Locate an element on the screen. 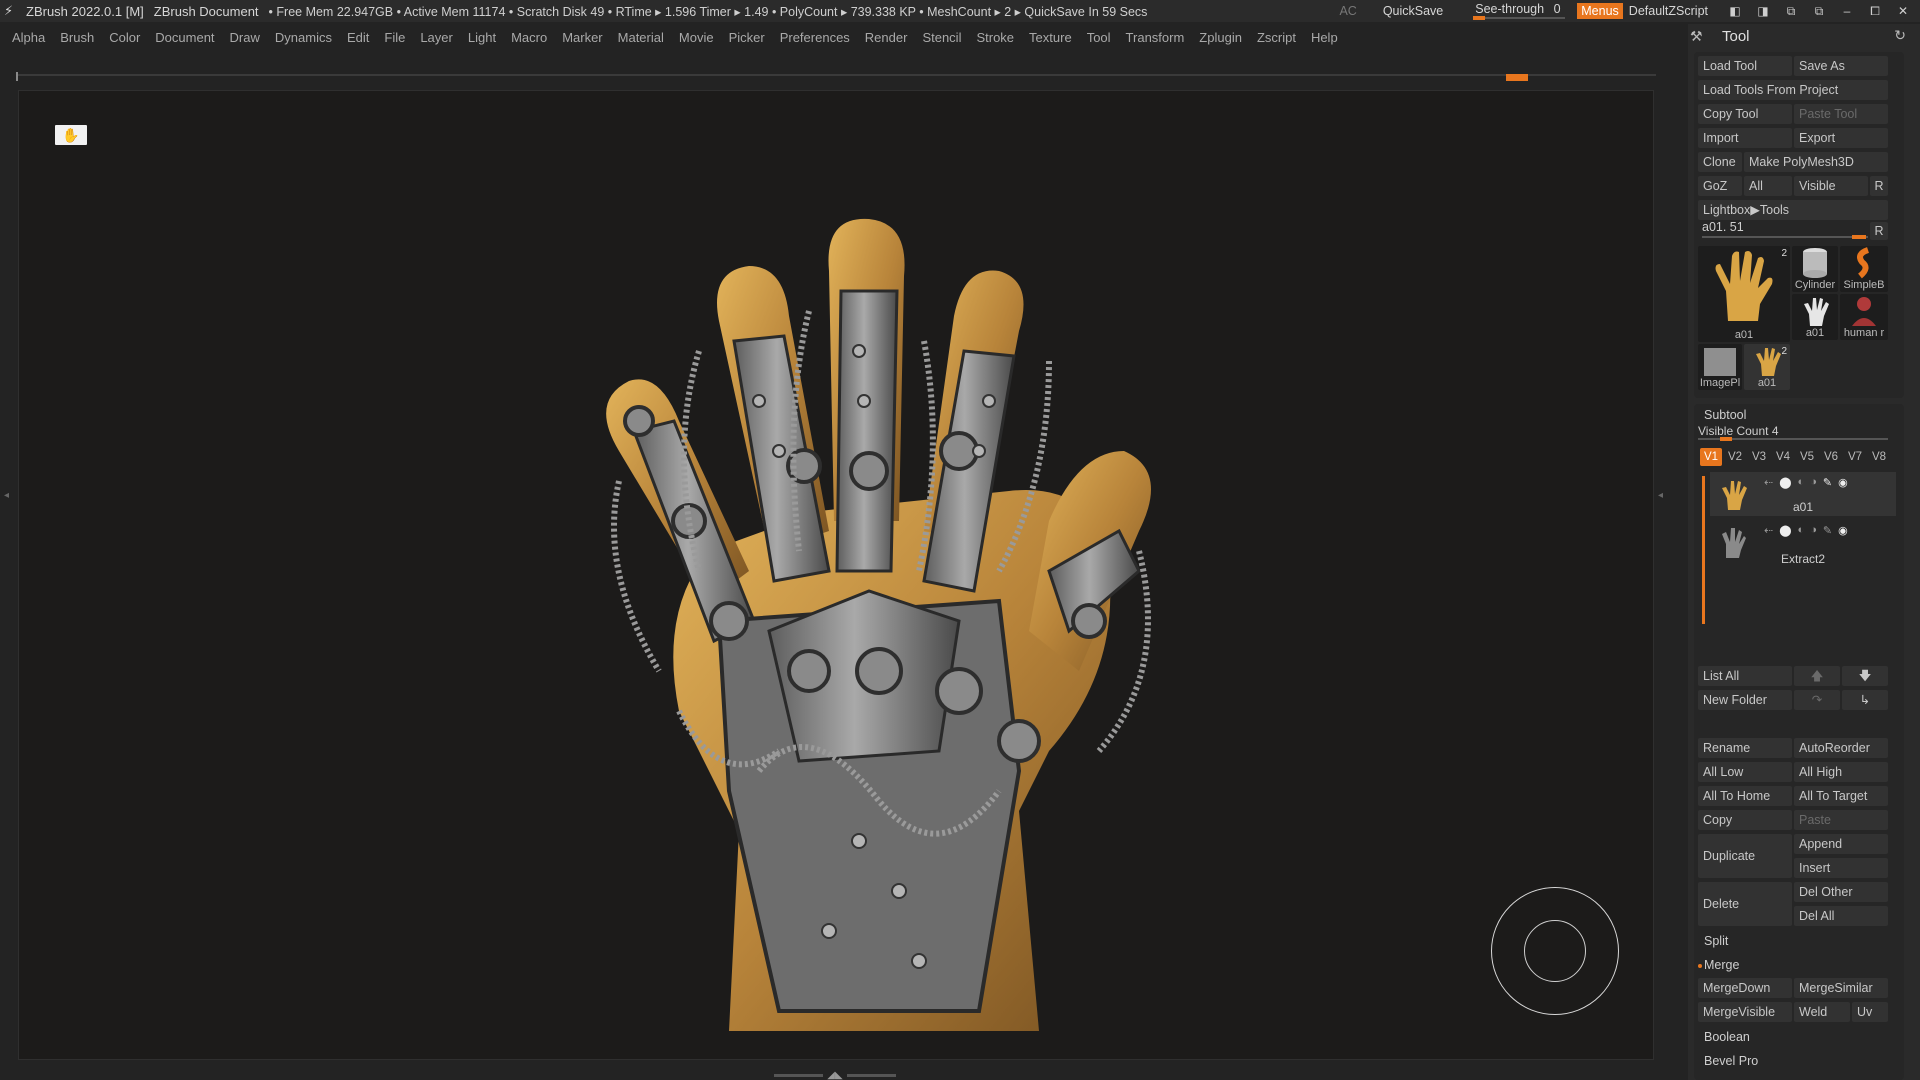 This screenshot has width=1920, height=1080. current-tool-knob is located at coordinates (1859, 237).